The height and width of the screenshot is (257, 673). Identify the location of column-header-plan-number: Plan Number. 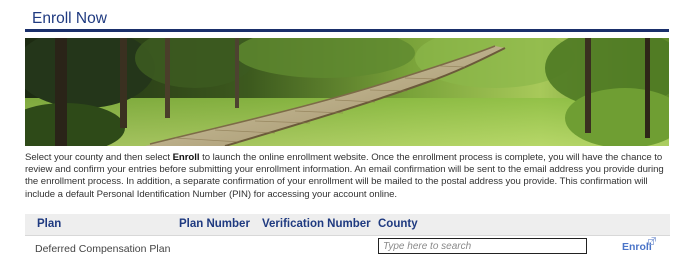
(214, 224).